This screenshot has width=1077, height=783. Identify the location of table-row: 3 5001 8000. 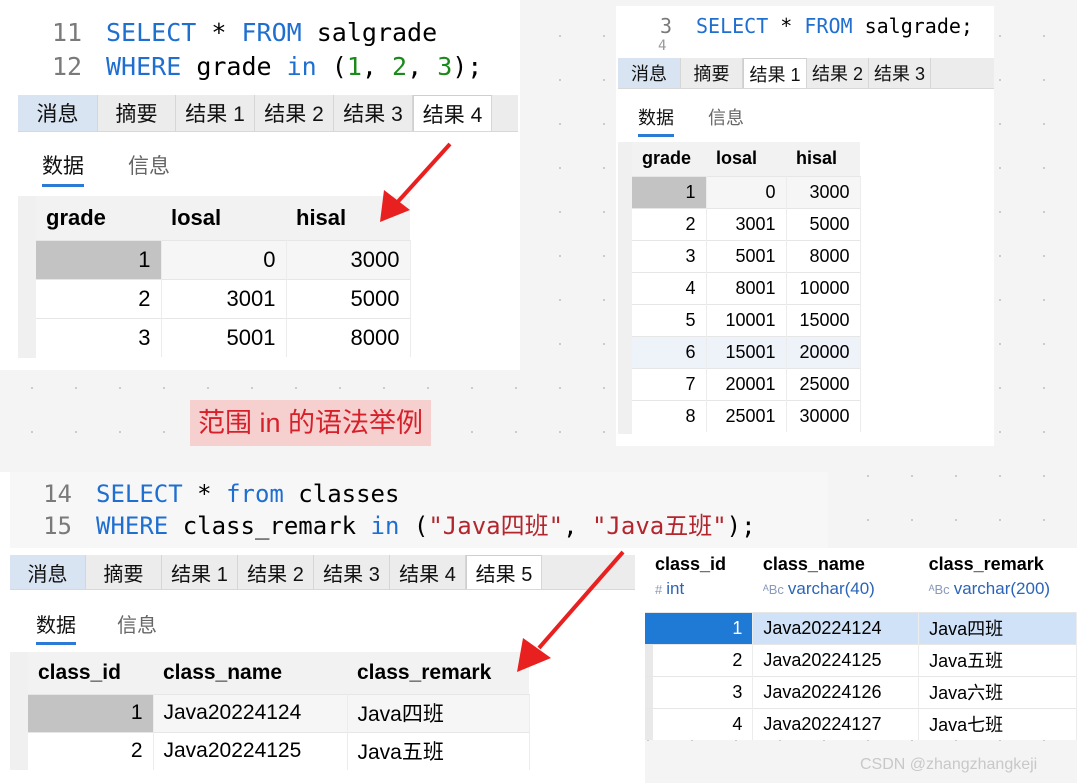
(223, 337).